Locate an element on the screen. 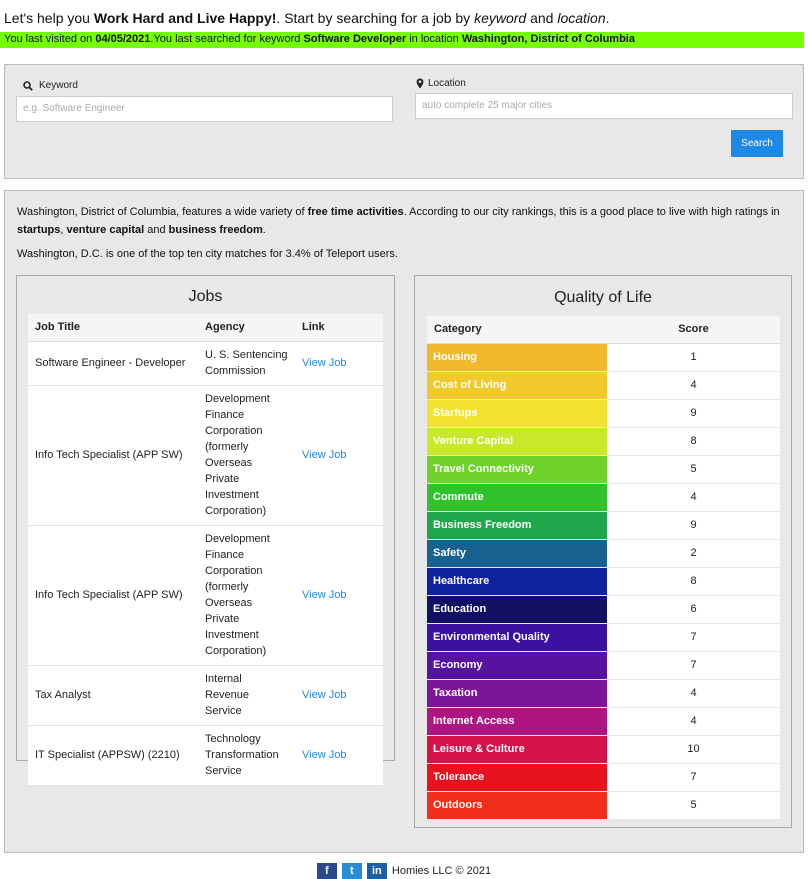 The height and width of the screenshot is (879, 808). location-label: Location is located at coordinates (441, 83).